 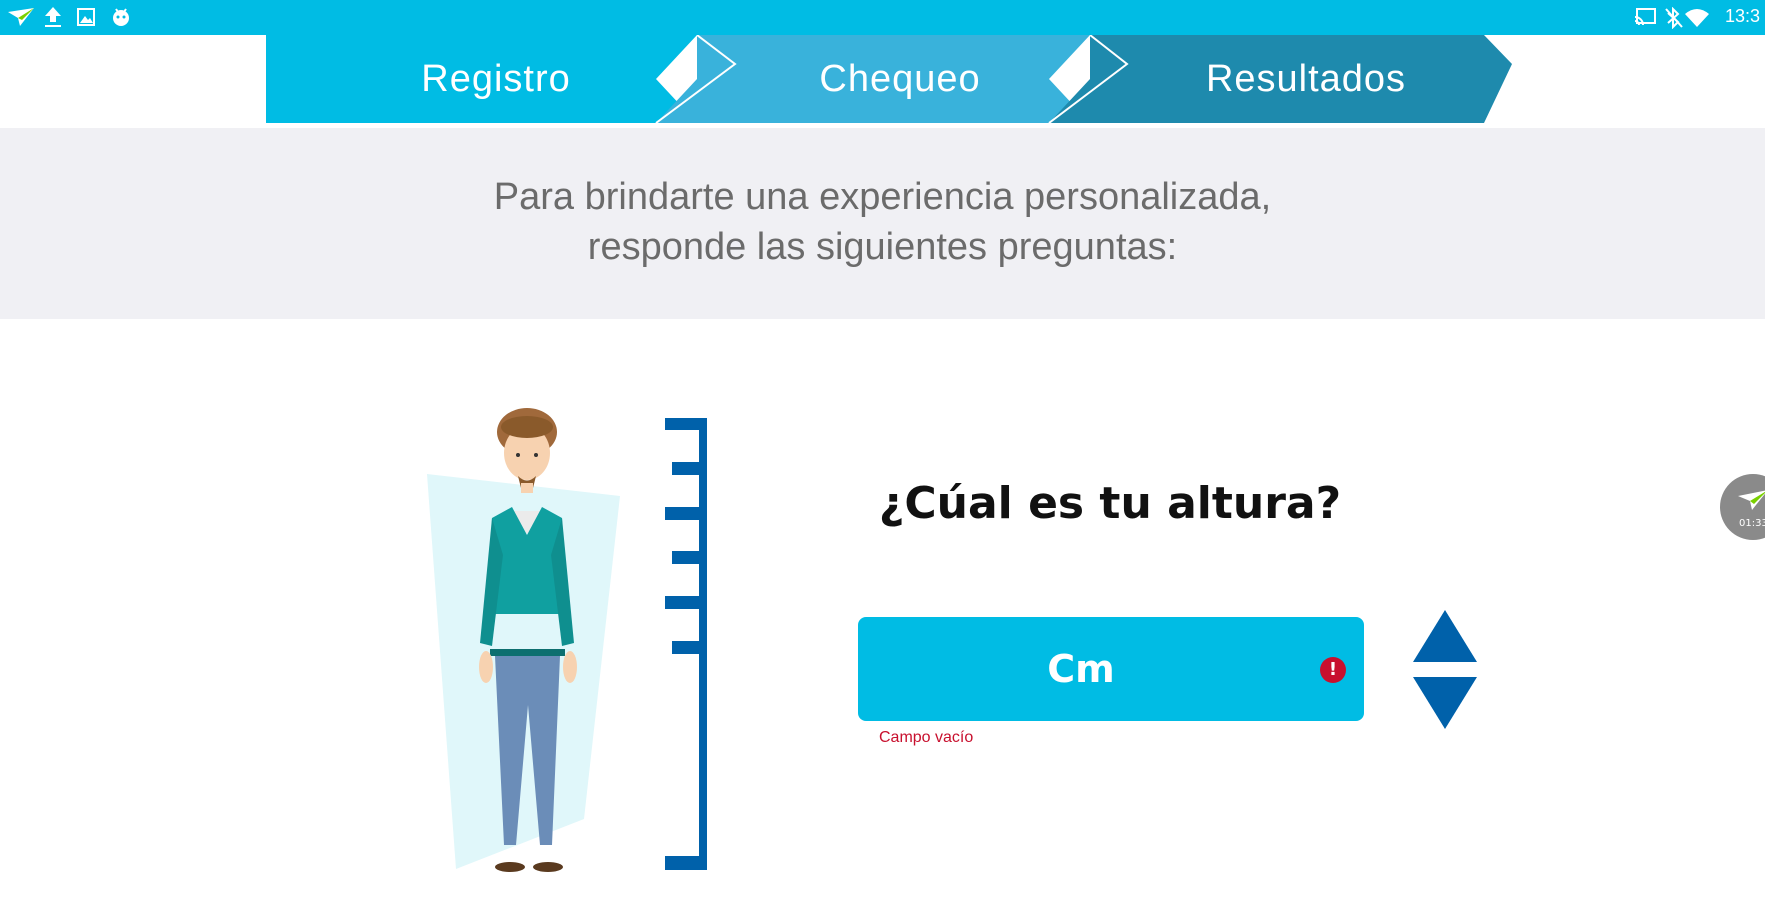 I want to click on error-message: Campo vacío, so click(x=926, y=737).